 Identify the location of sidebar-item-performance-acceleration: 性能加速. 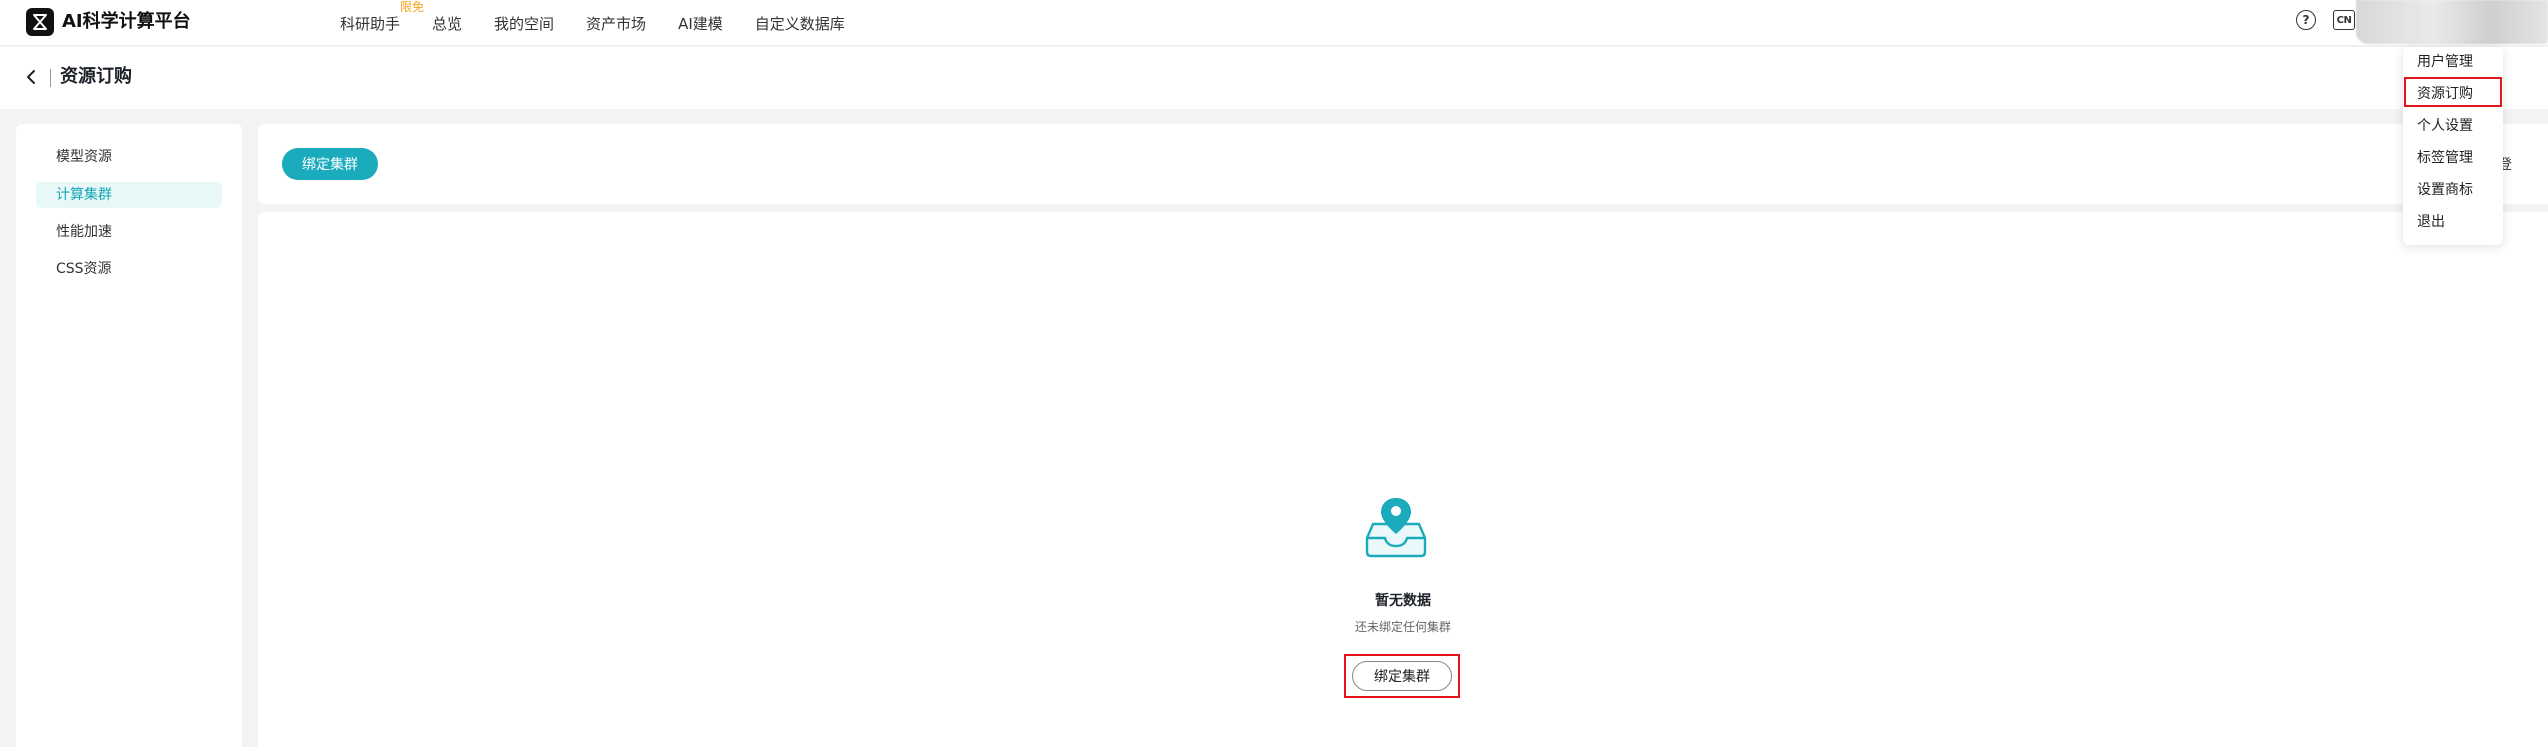
(129, 232).